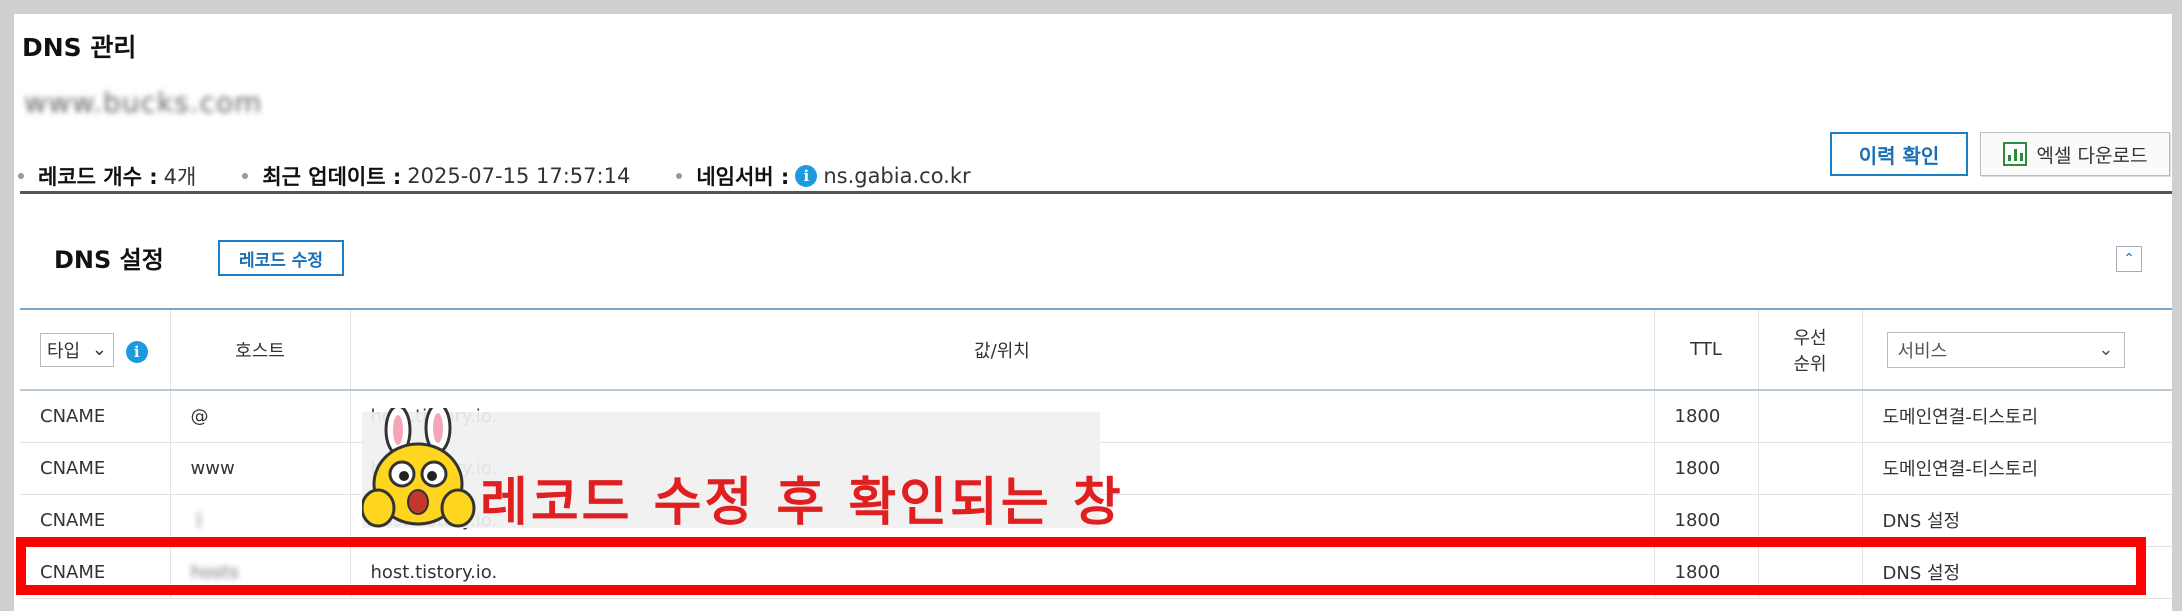 This screenshot has width=2182, height=611. Describe the element at coordinates (1922, 351) in the screenshot. I see `service-filter-value: 서비스` at that location.